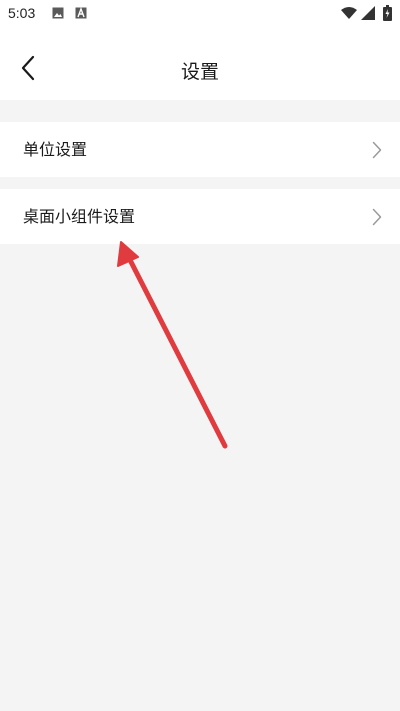 This screenshot has width=400, height=711. I want to click on status-bar: 5:03, so click(200, 15).